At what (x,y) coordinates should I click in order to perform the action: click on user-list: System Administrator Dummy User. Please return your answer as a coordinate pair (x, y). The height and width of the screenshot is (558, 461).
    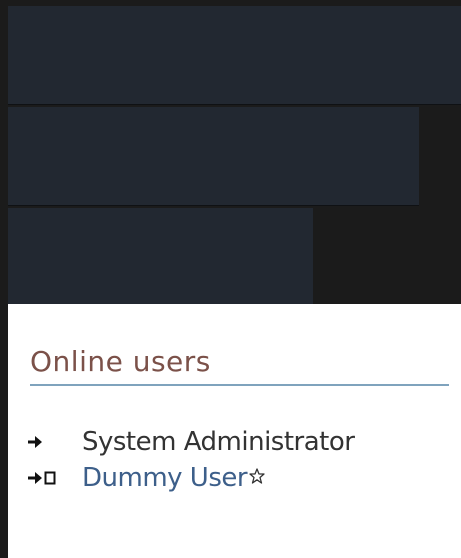
    Looking at the image, I should click on (191, 460).